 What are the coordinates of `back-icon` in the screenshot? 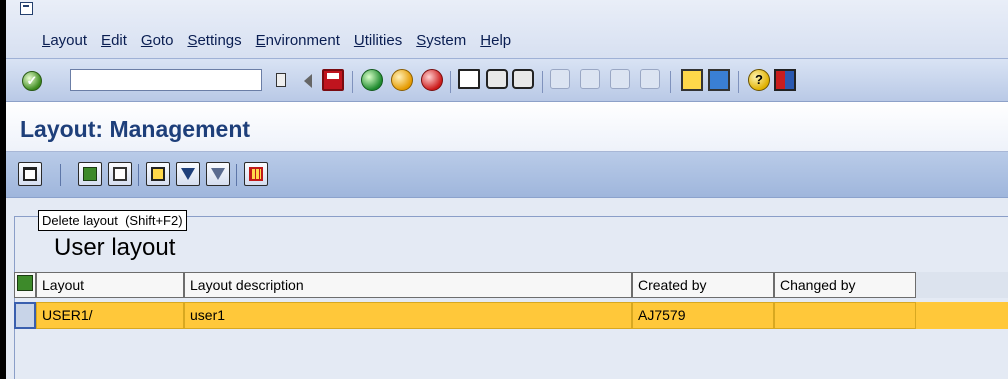 It's located at (372, 80).